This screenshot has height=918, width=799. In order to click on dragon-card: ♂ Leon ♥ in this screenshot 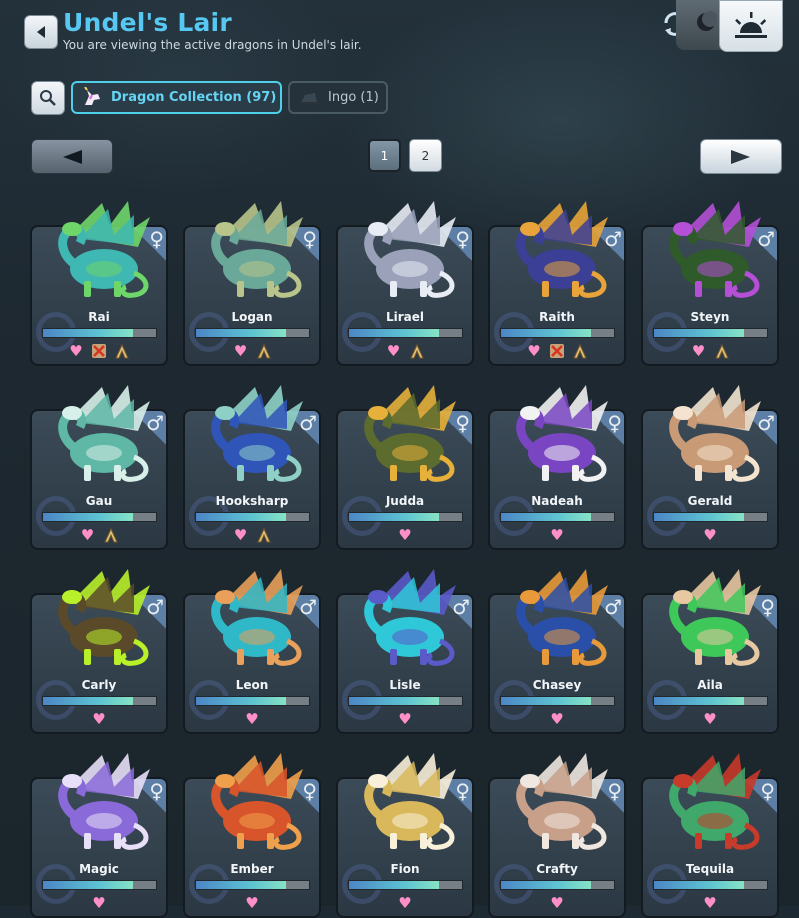, I will do `click(252, 651)`.